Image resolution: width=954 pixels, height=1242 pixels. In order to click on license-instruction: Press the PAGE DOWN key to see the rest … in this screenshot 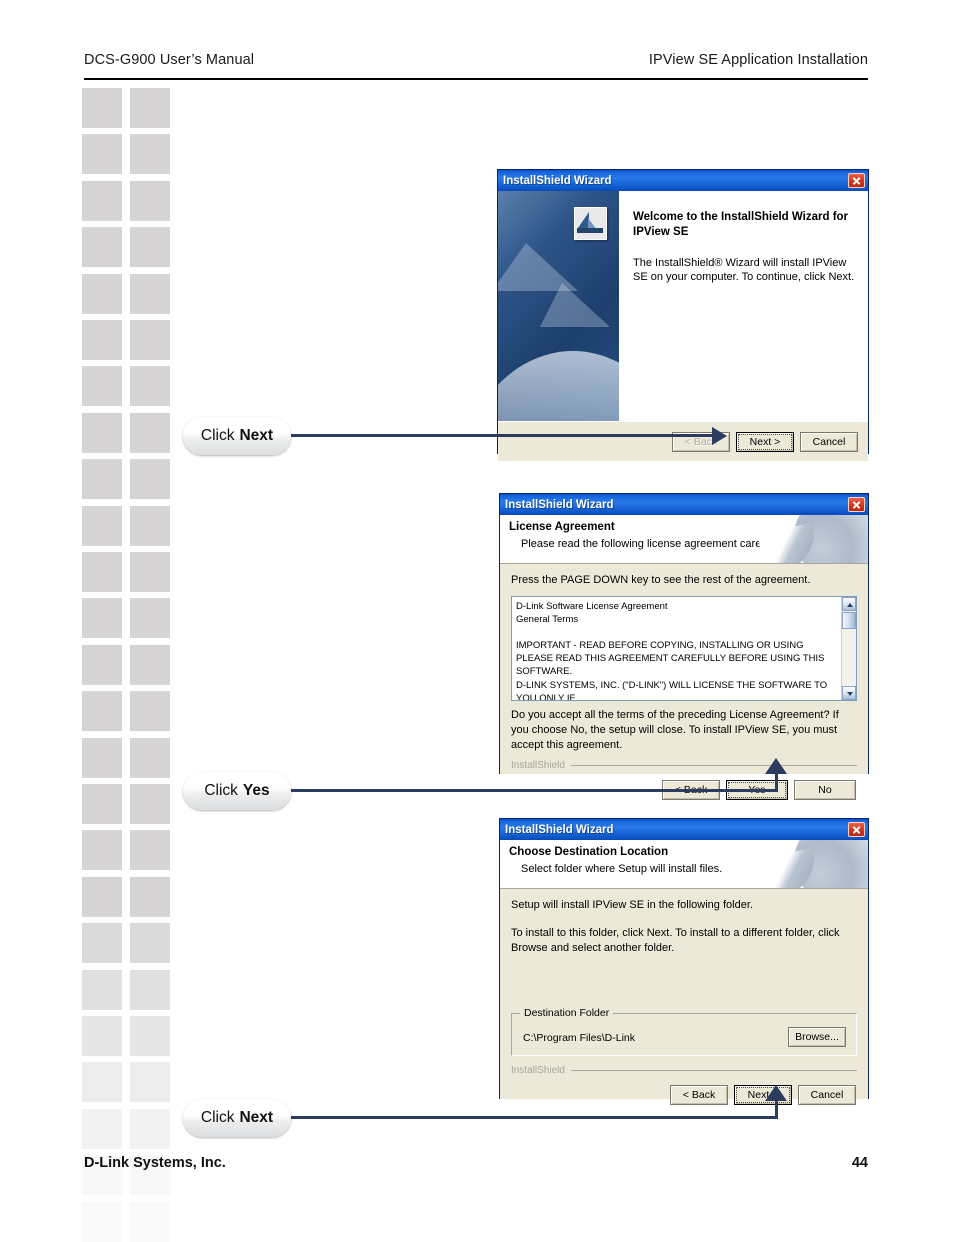, I will do `click(661, 580)`.